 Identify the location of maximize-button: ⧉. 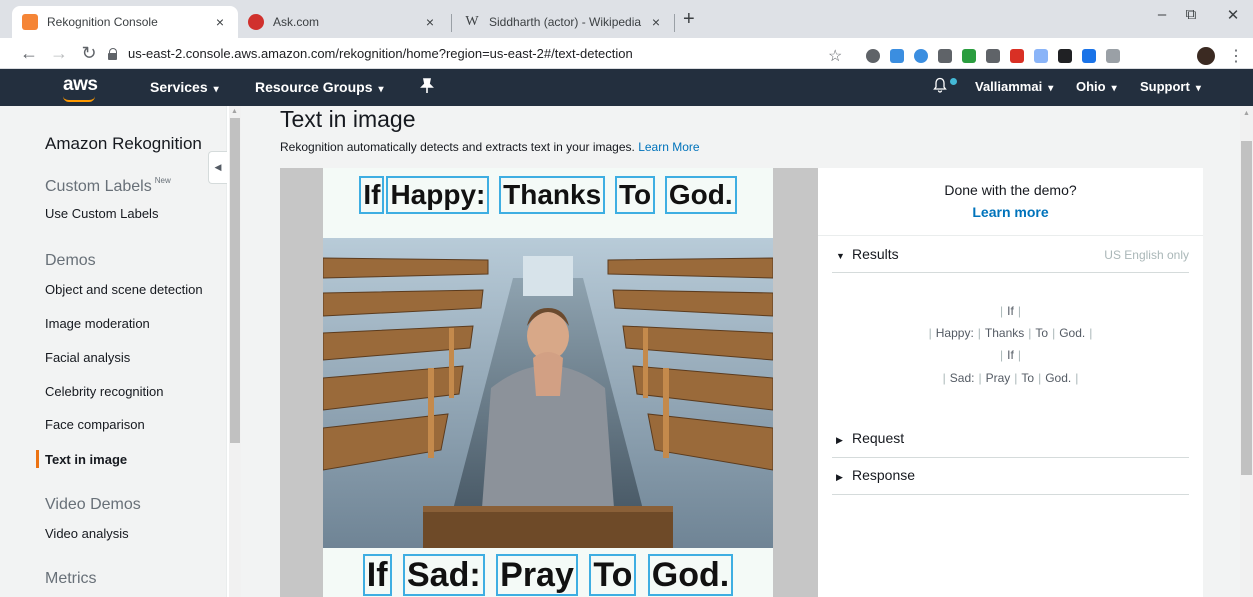
(1191, 14).